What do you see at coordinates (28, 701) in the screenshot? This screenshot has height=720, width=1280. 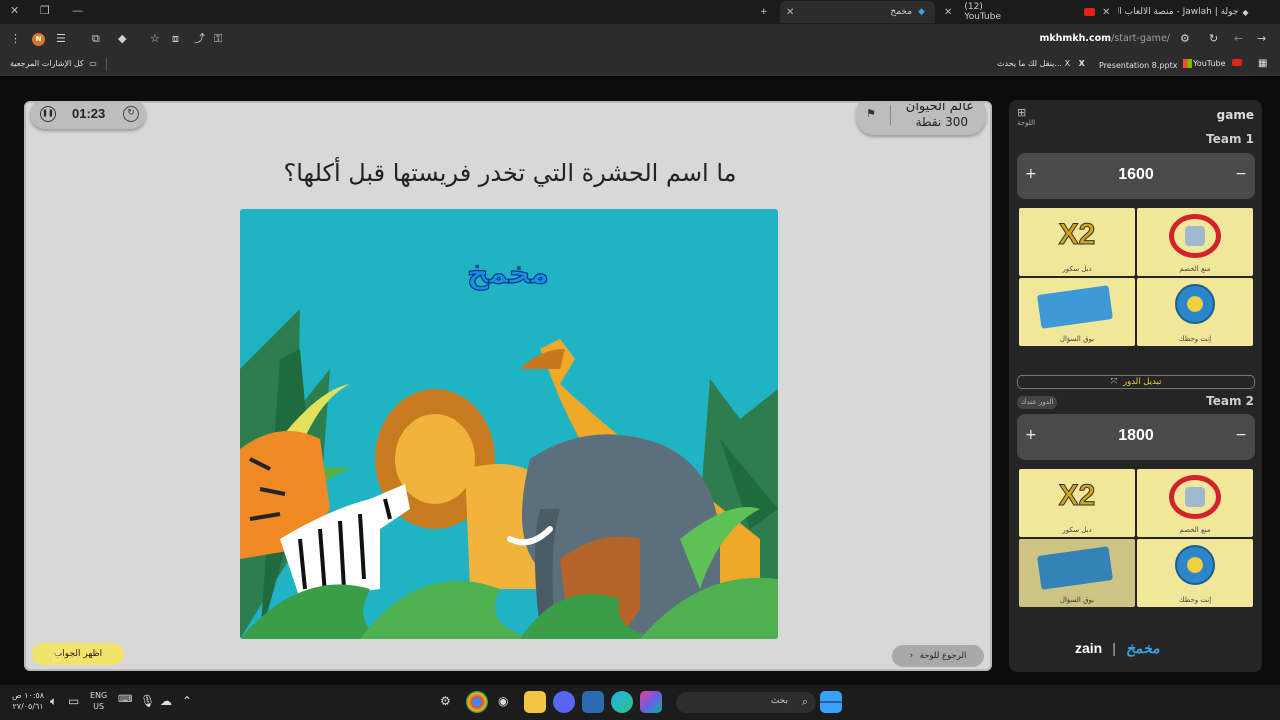 I see `taskbar-clock: ١٠:٥٨ ص ٢٧/٠٥/٦١` at bounding box center [28, 701].